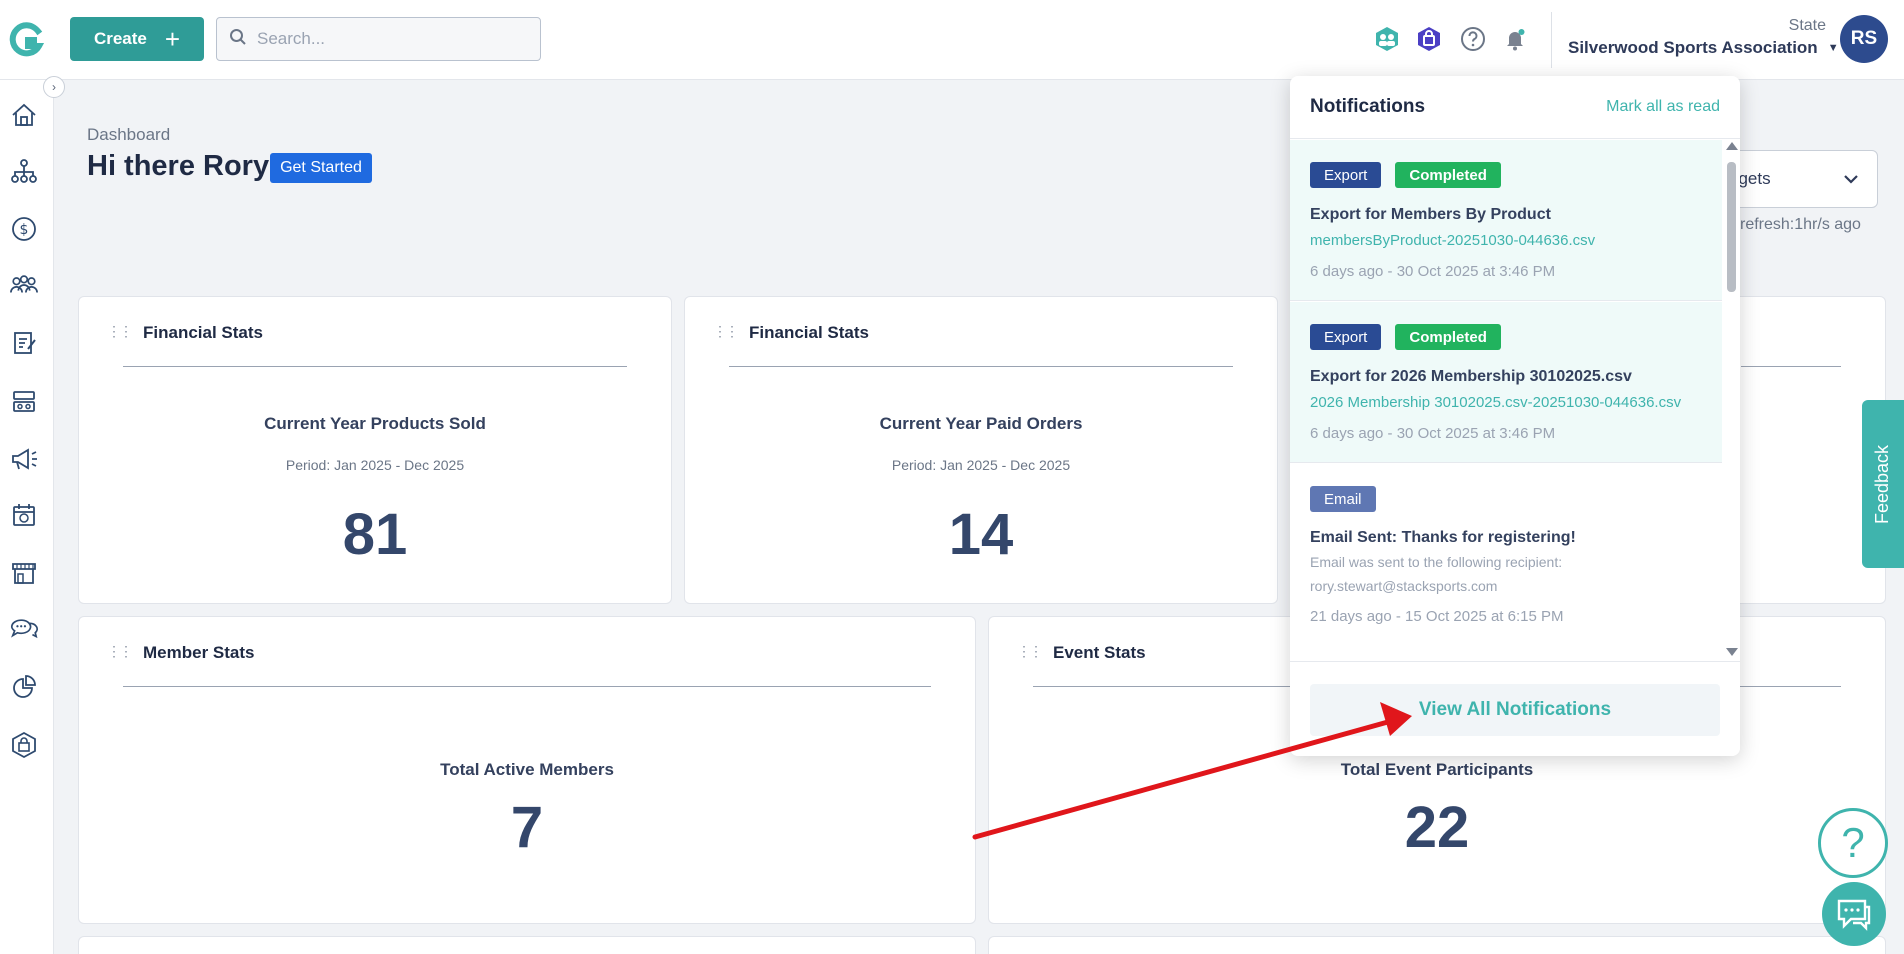 This screenshot has width=1904, height=954. I want to click on breadcrumb: Dashboard, so click(129, 134).